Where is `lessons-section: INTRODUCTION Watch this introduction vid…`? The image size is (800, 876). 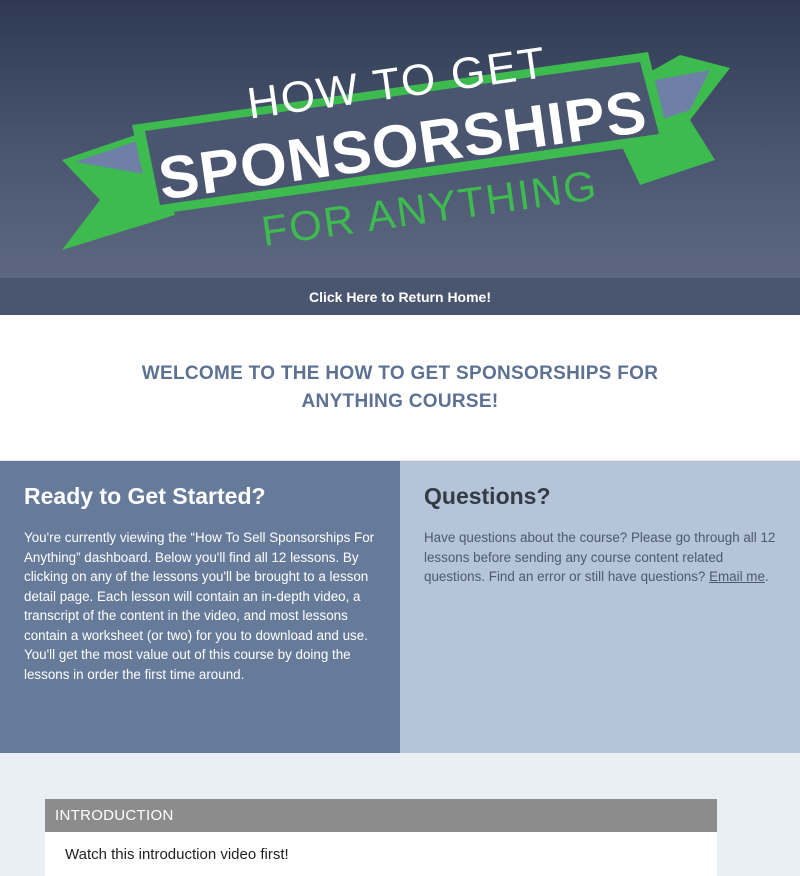
lessons-section: INTRODUCTION Watch this introduction vid… is located at coordinates (400, 814).